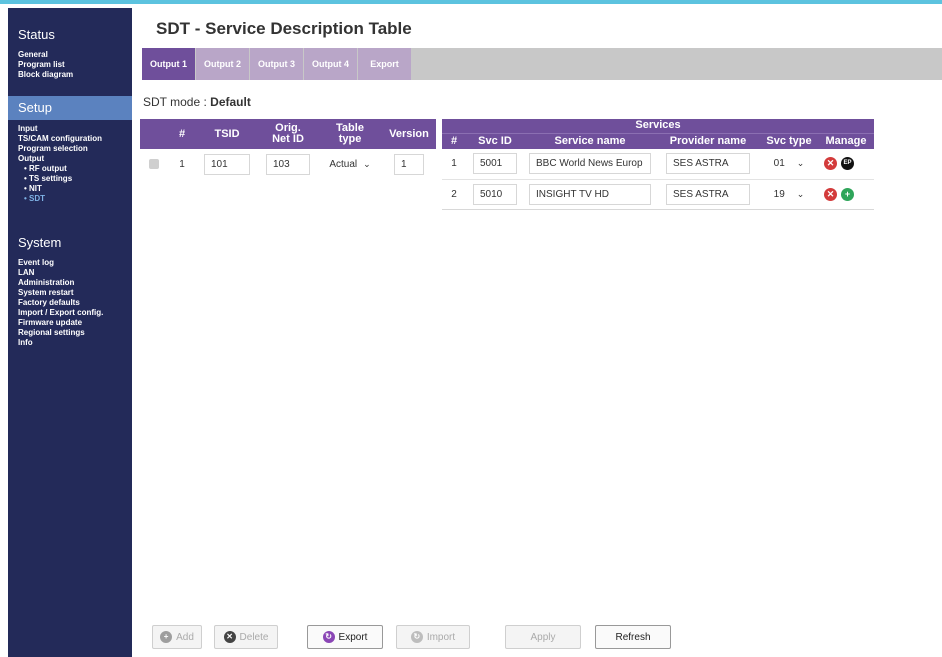 The width and height of the screenshot is (942, 657). What do you see at coordinates (75, 179) in the screenshot?
I see `sidebar-item-ts-settings: • TS settings` at bounding box center [75, 179].